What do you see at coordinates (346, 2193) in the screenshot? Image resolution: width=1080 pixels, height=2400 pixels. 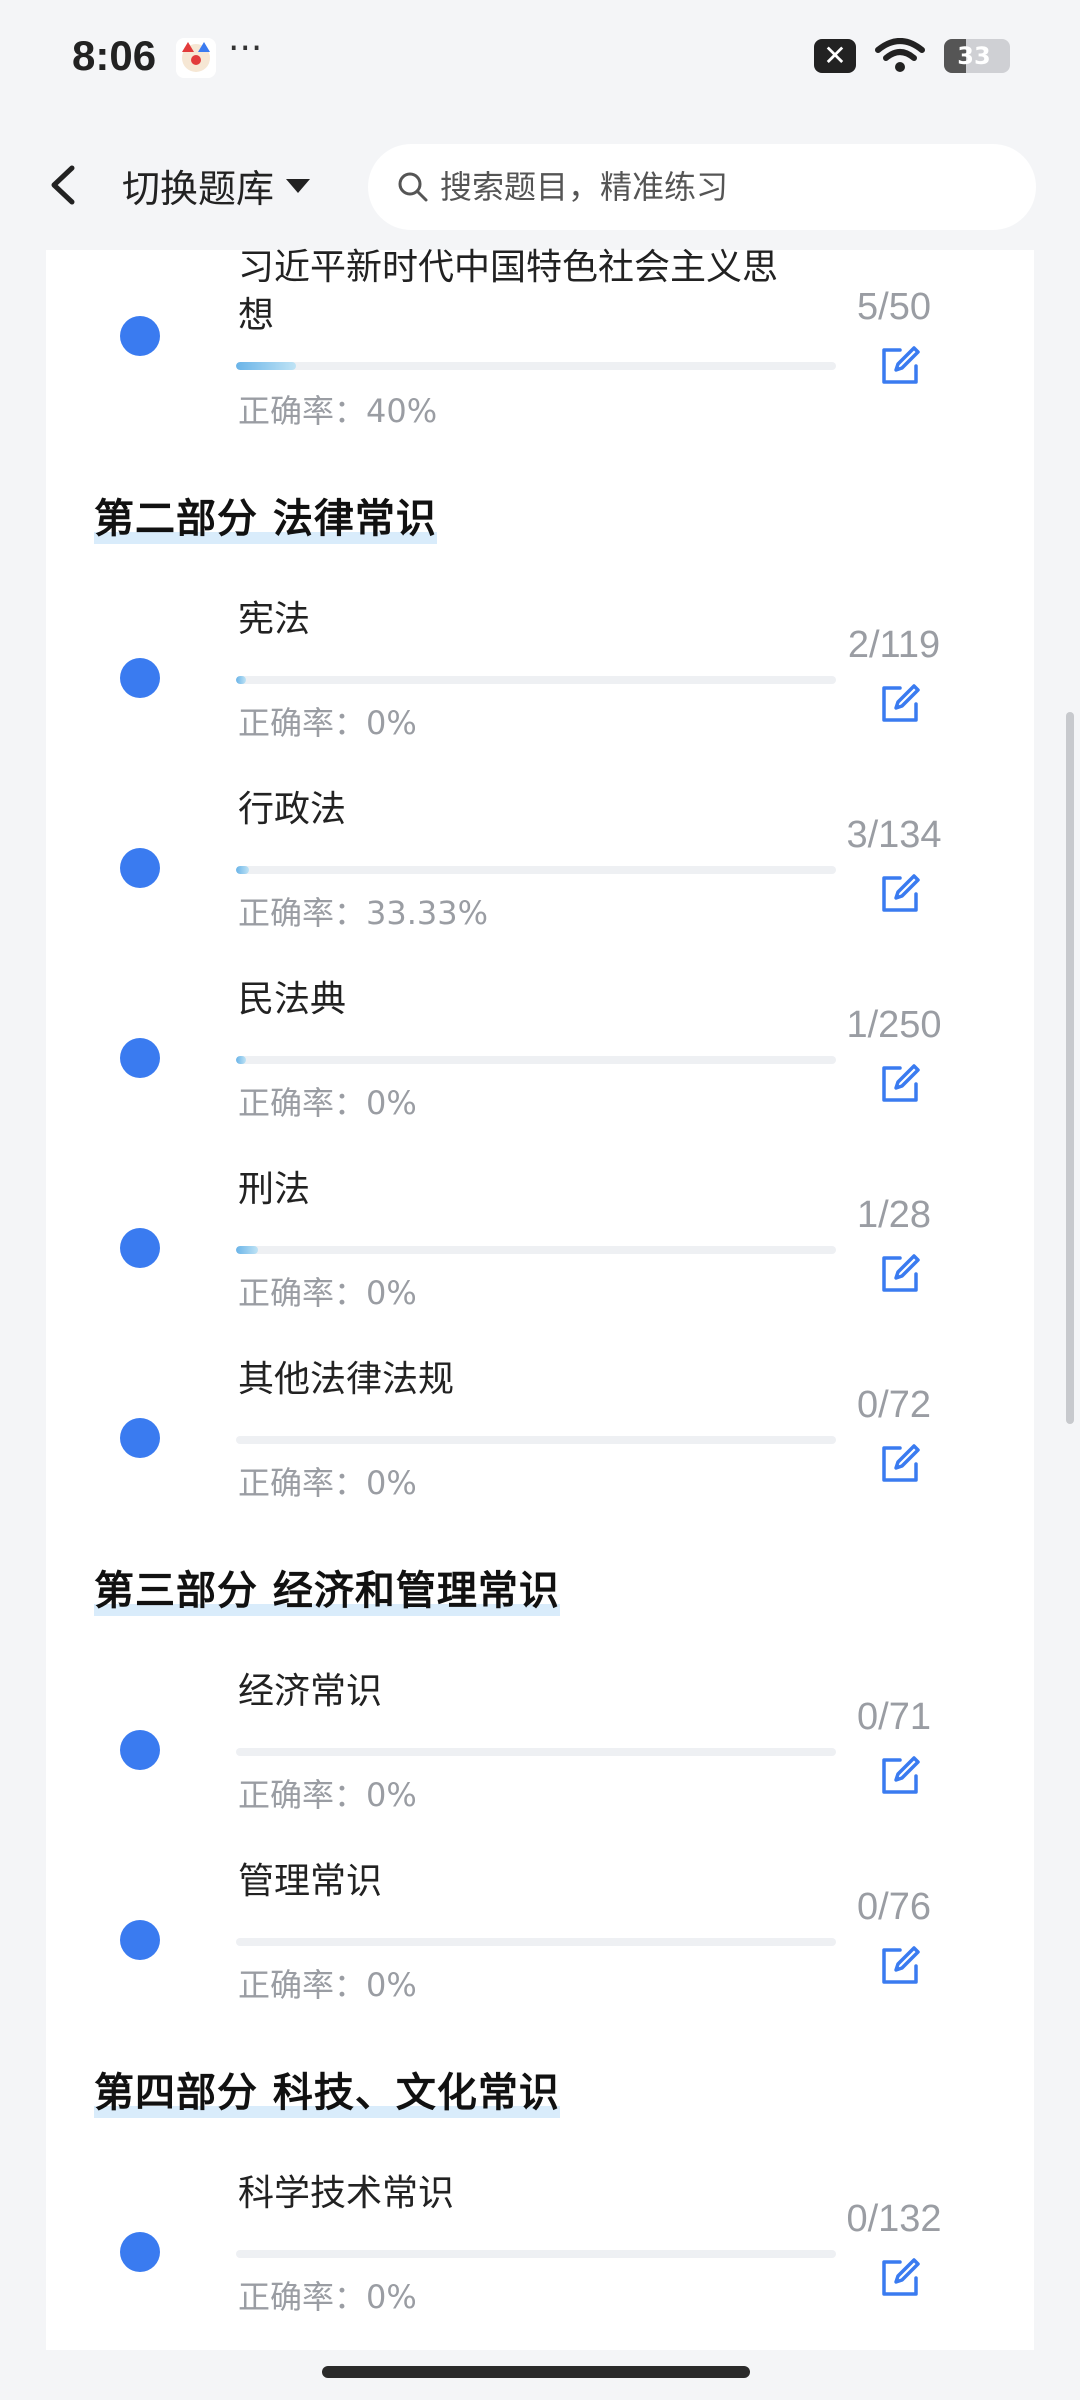 I see `item-title: 科学技术常识` at bounding box center [346, 2193].